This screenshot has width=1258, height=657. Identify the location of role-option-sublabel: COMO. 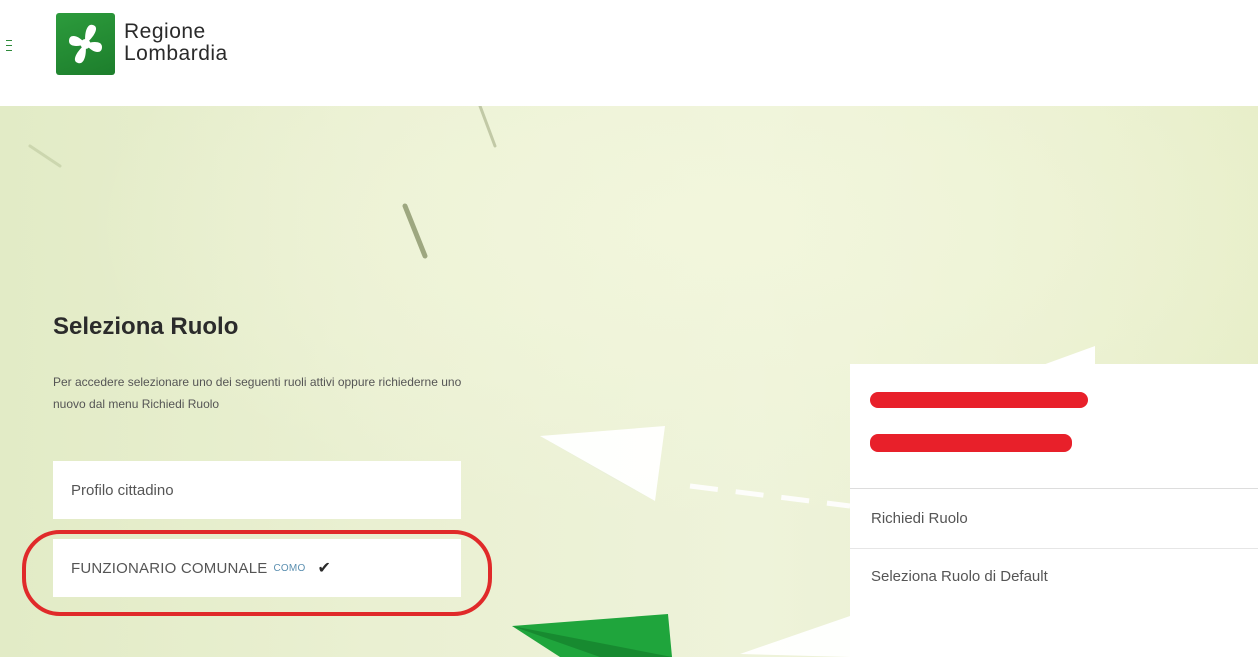
(289, 568).